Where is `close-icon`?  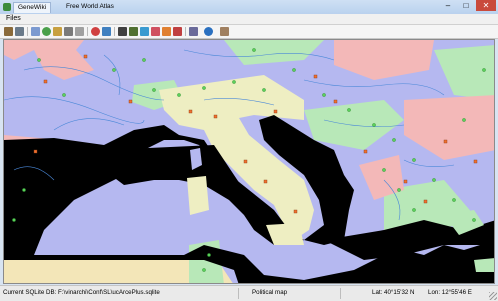
close-icon is located at coordinates (224, 31).